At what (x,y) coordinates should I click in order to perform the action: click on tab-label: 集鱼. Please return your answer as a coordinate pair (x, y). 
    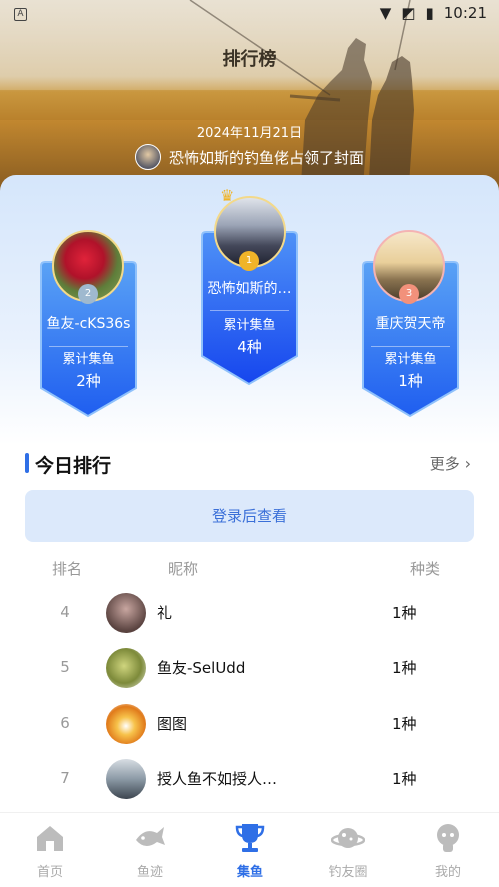
    Looking at the image, I should click on (249, 872).